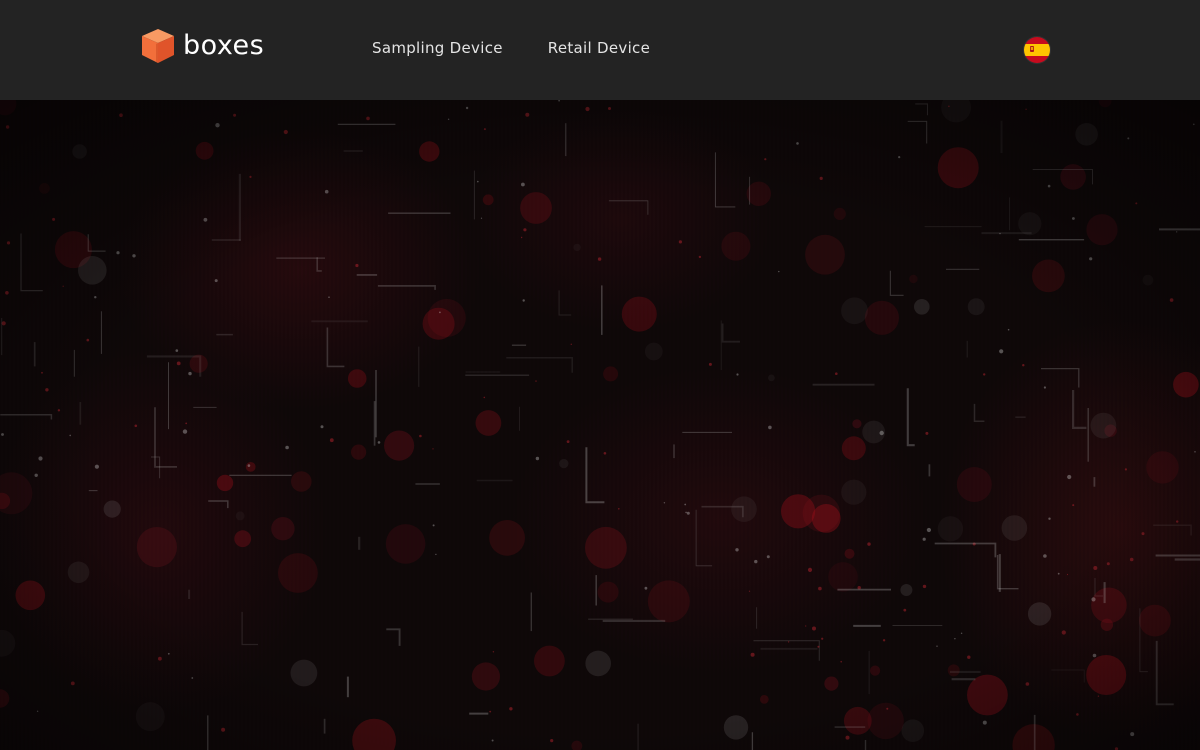 The image size is (1200, 750). Describe the element at coordinates (158, 46) in the screenshot. I see `orange-cube-icon` at that location.